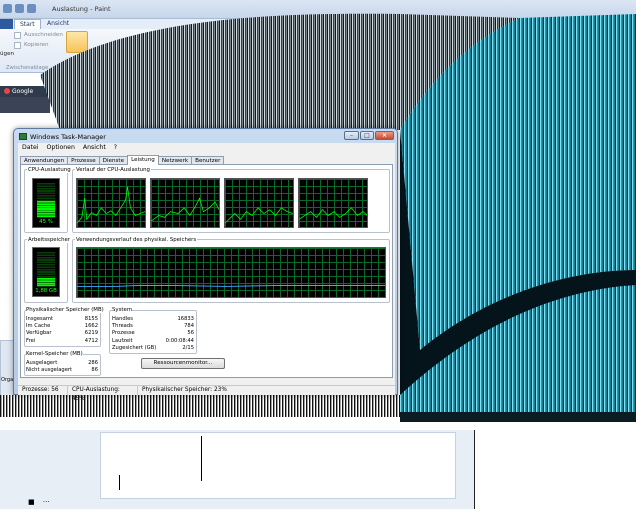  Describe the element at coordinates (77, 42) in the screenshot. I see `paint-tool-button` at that location.